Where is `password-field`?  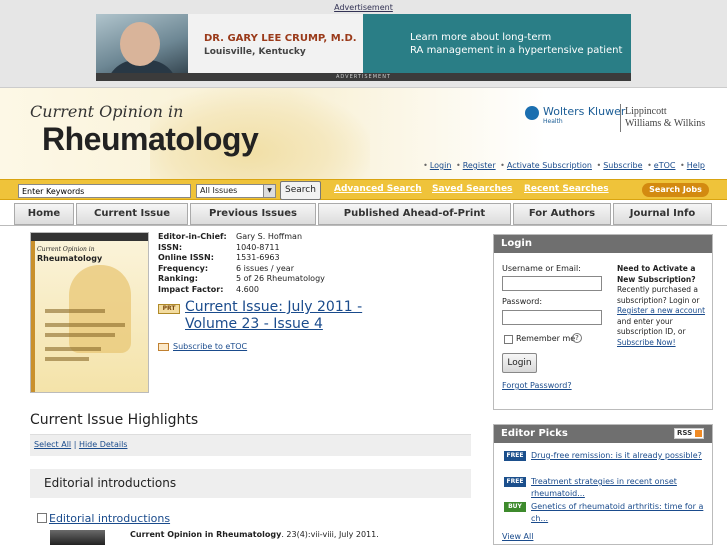 password-field is located at coordinates (552, 317).